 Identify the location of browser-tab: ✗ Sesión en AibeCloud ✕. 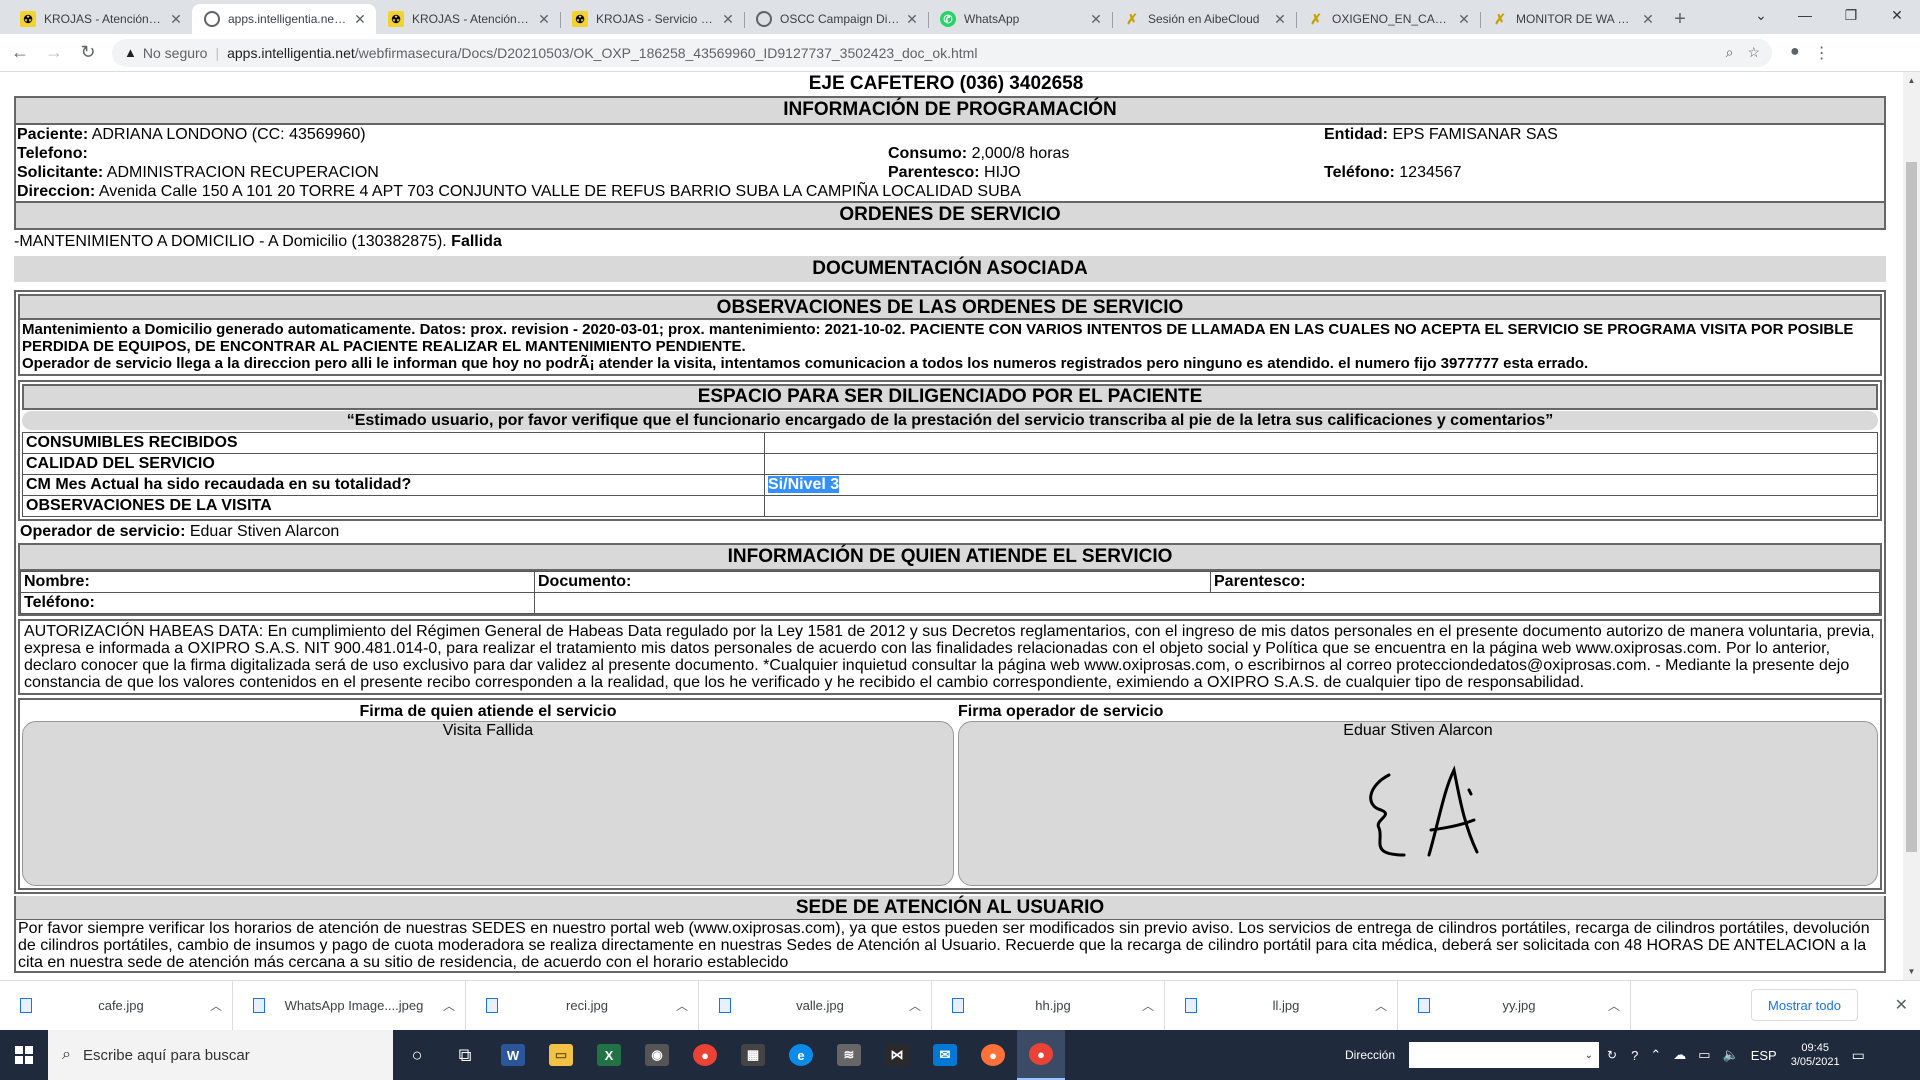
(1204, 19).